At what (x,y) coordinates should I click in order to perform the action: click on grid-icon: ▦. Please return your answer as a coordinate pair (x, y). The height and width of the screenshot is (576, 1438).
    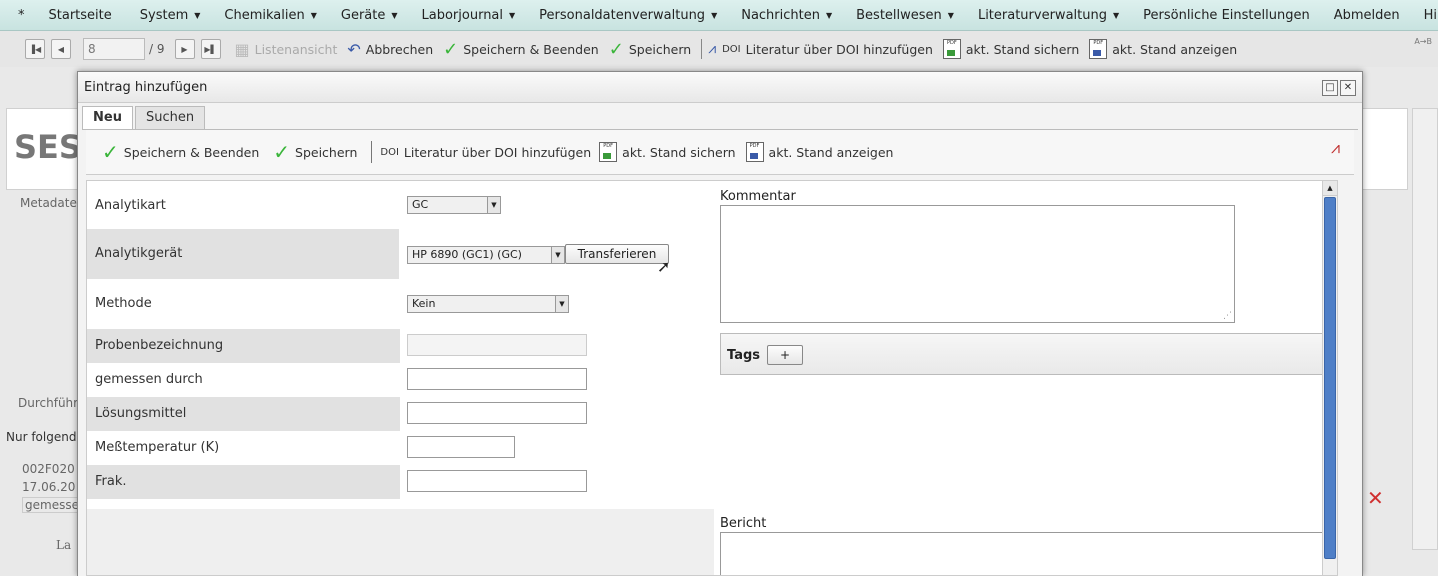
    Looking at the image, I should click on (242, 49).